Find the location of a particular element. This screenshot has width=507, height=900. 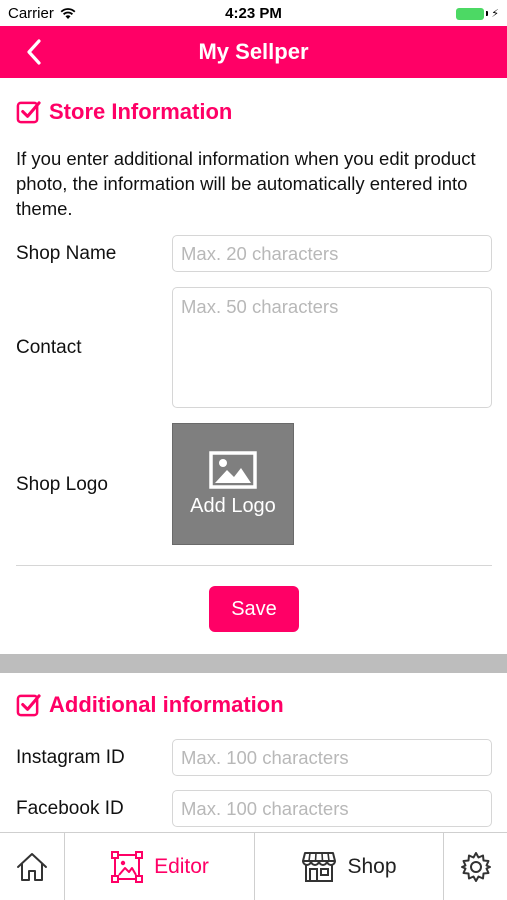

facebook-id-input is located at coordinates (332, 808).